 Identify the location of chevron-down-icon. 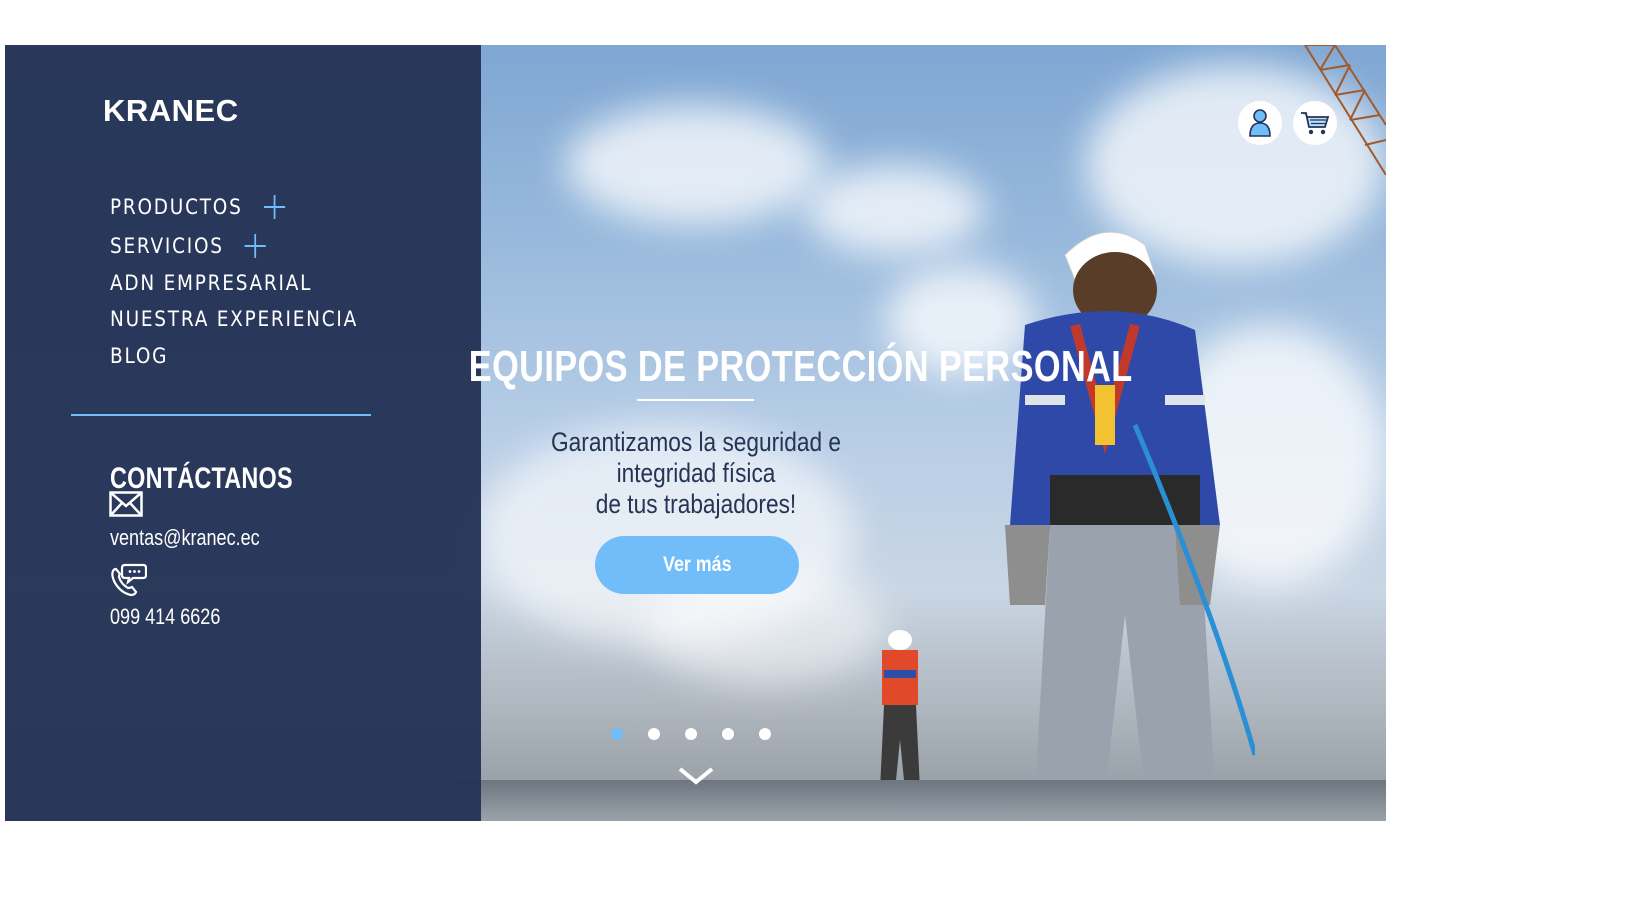
(696, 776).